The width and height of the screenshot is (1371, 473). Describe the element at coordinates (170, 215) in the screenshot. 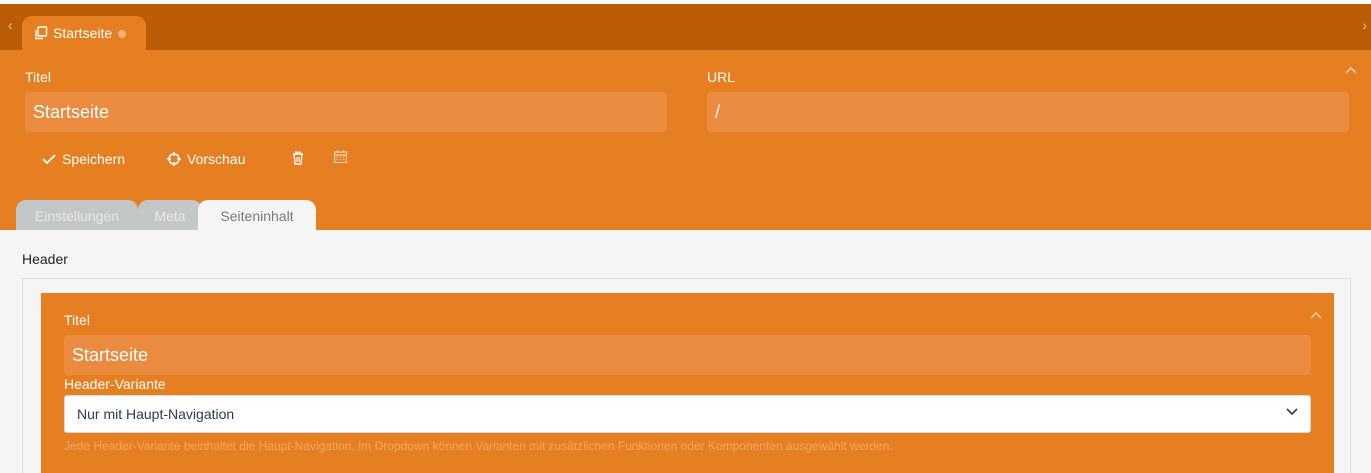

I see `tab-meta: Meta` at that location.